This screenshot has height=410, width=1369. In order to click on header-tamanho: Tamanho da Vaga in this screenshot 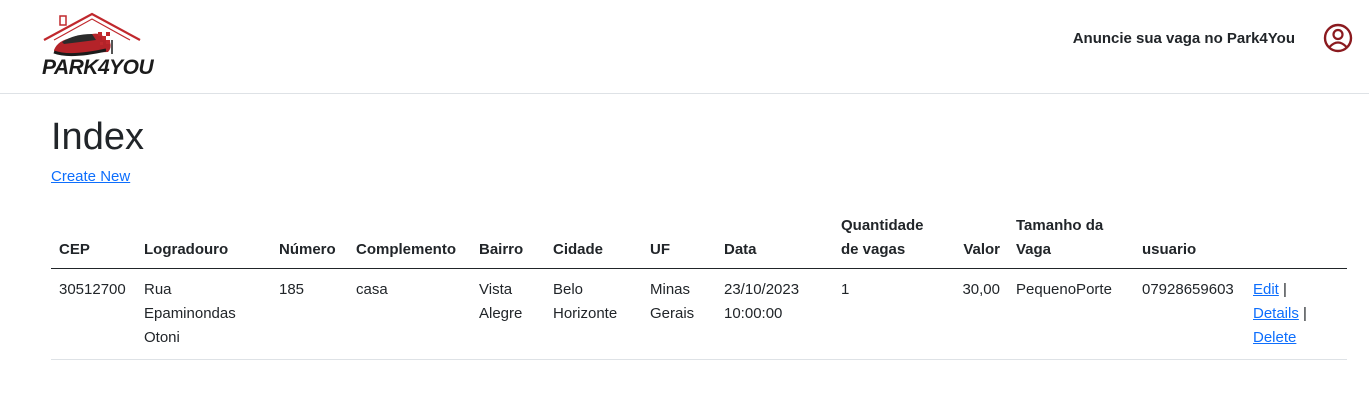, I will do `click(1071, 238)`.